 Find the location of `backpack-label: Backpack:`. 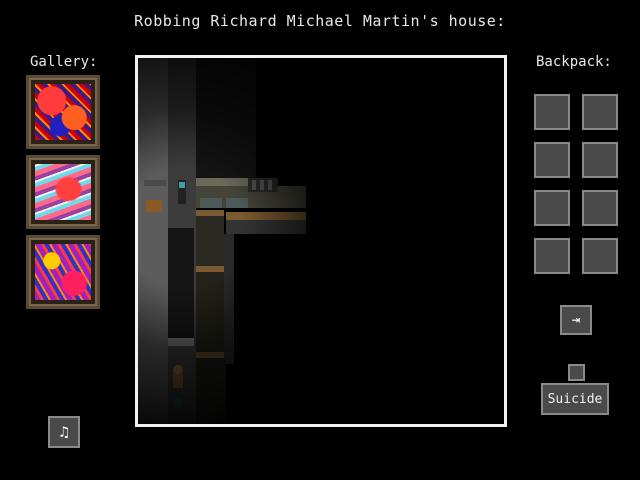

backpack-label: Backpack: is located at coordinates (574, 62).